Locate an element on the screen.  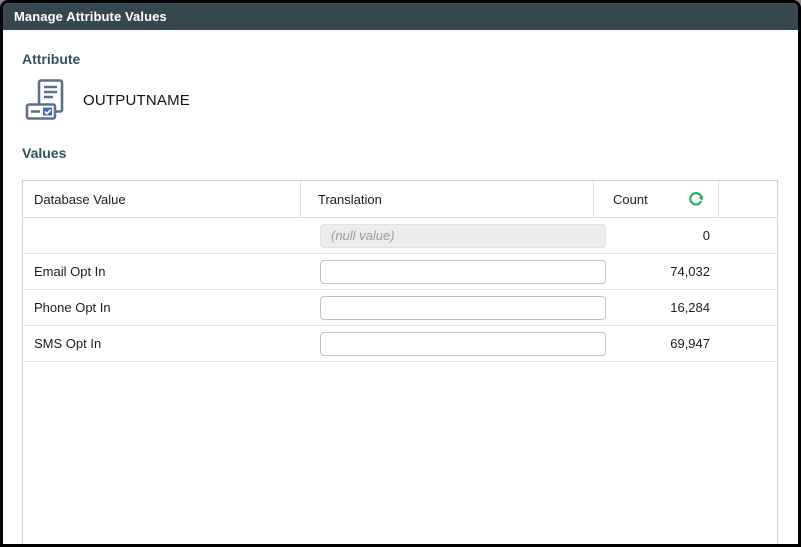
column-header-count-cell: Count is located at coordinates (656, 199).